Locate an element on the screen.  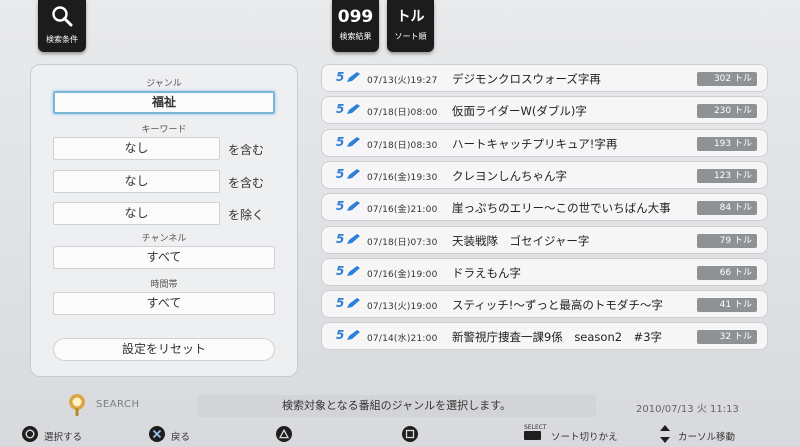
count-badge: 302 トル is located at coordinates (727, 79).